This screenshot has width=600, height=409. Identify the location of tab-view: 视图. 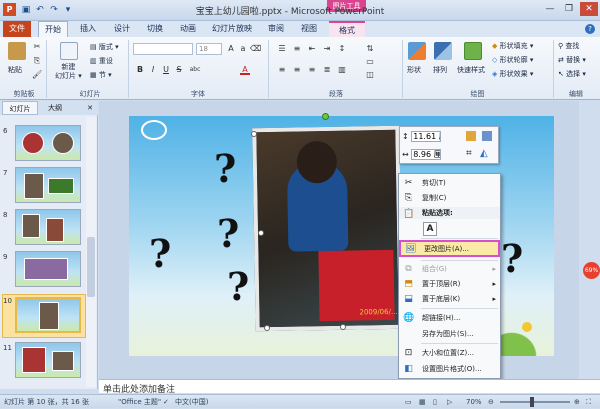
(309, 29).